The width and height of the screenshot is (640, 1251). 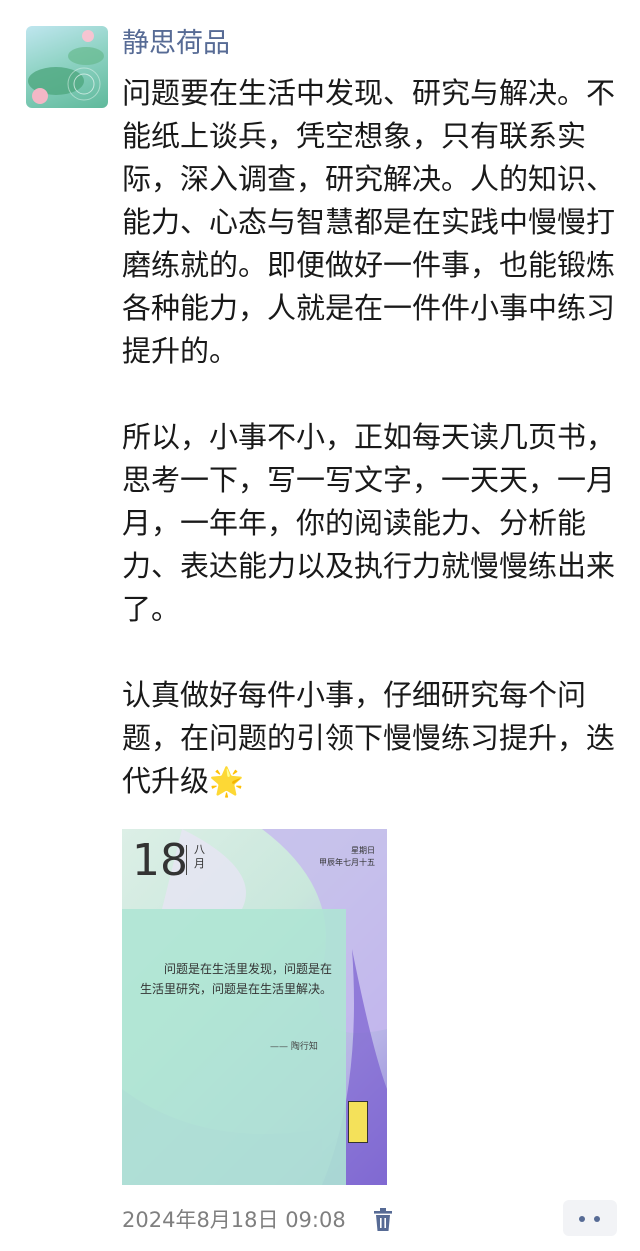 I want to click on calendar-lunar-date: 甲辰年七月十五, so click(x=347, y=862).